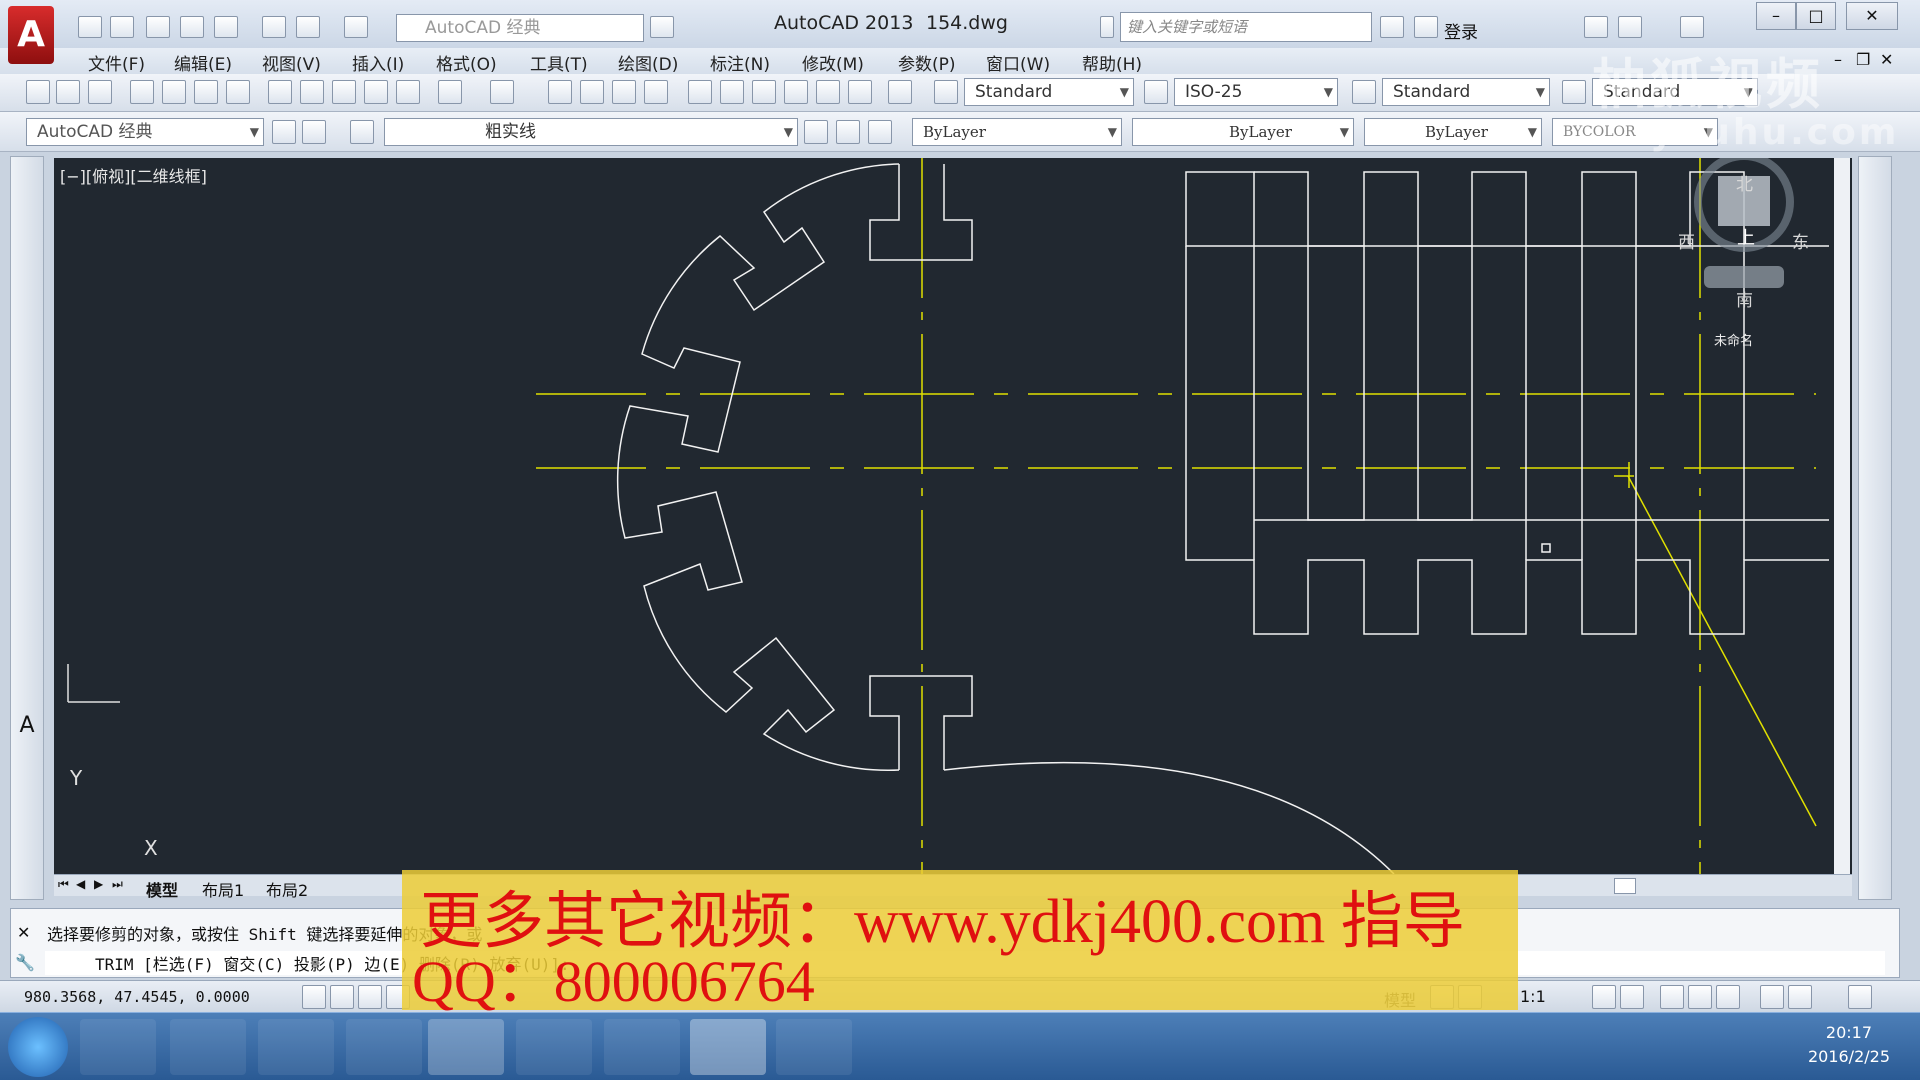  Describe the element at coordinates (466, 62) in the screenshot. I see `menu-format: 格式(O)` at that location.